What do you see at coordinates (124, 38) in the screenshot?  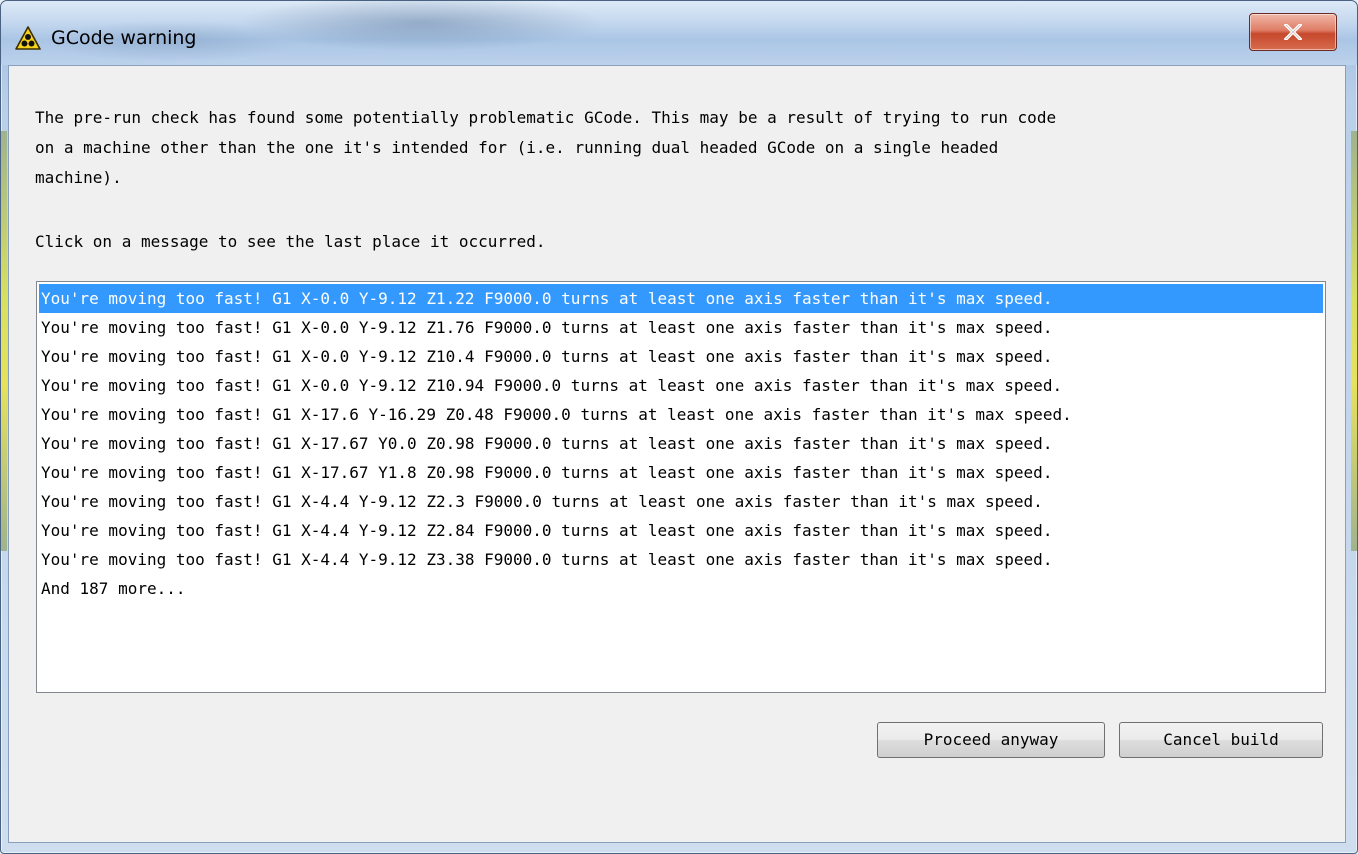 I see `window-title: GCode warning` at bounding box center [124, 38].